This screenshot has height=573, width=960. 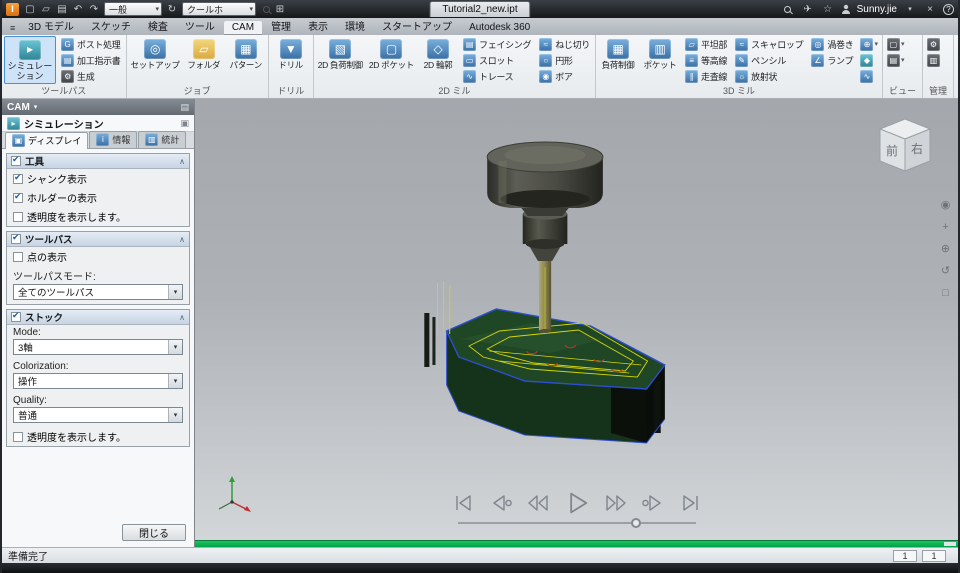 I want to click on manage-settings-button: ⚙, so click(x=933, y=44).